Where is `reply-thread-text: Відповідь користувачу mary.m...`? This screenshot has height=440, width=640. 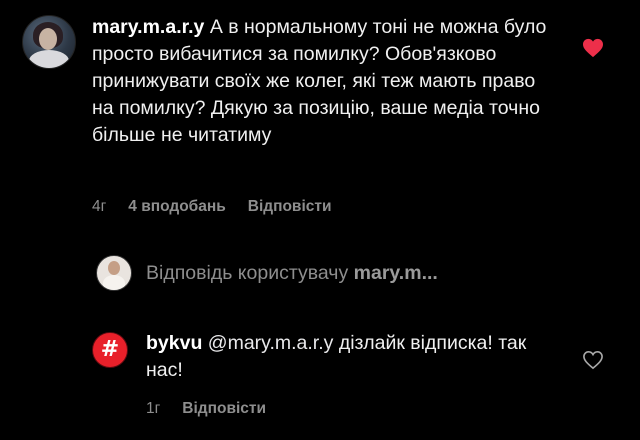
reply-thread-text: Відповідь користувачу mary.m... is located at coordinates (292, 273).